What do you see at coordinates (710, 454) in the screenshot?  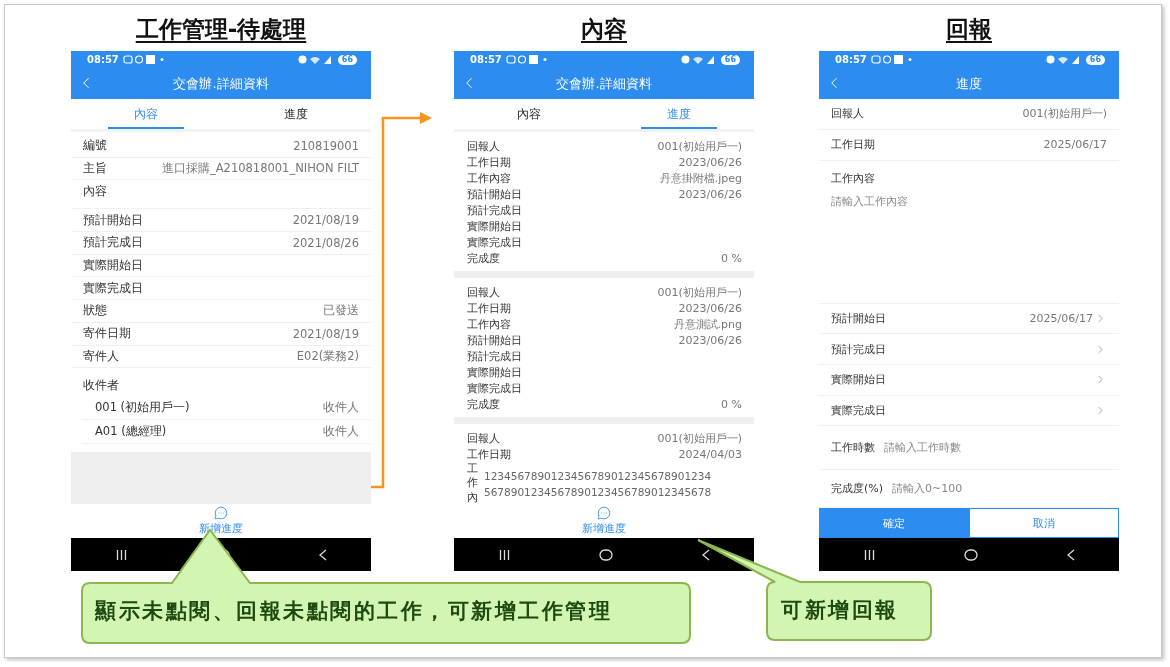 I see `field-value: 2024/04/03` at bounding box center [710, 454].